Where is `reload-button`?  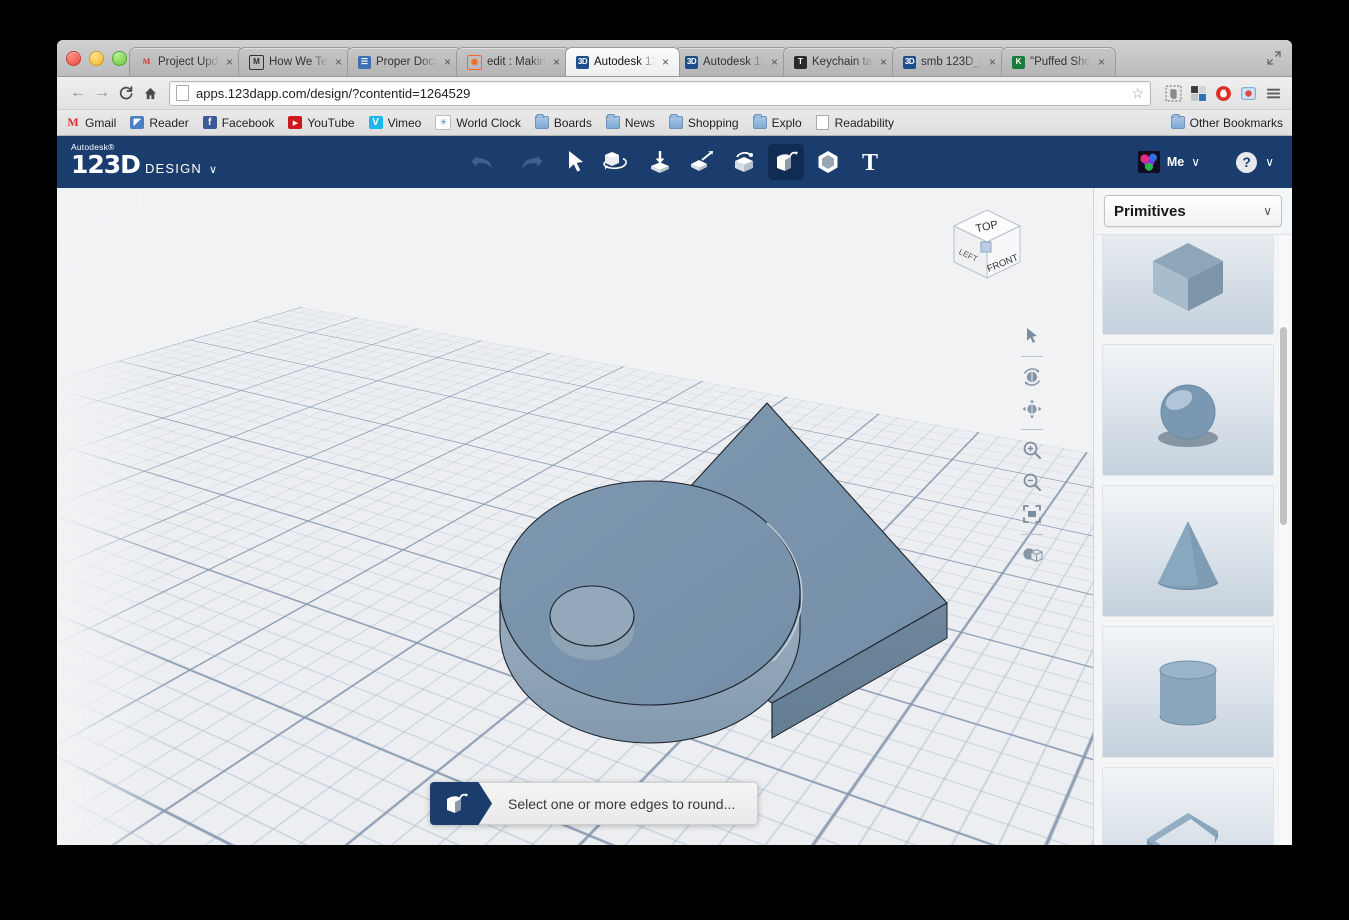
reload-button is located at coordinates (126, 93).